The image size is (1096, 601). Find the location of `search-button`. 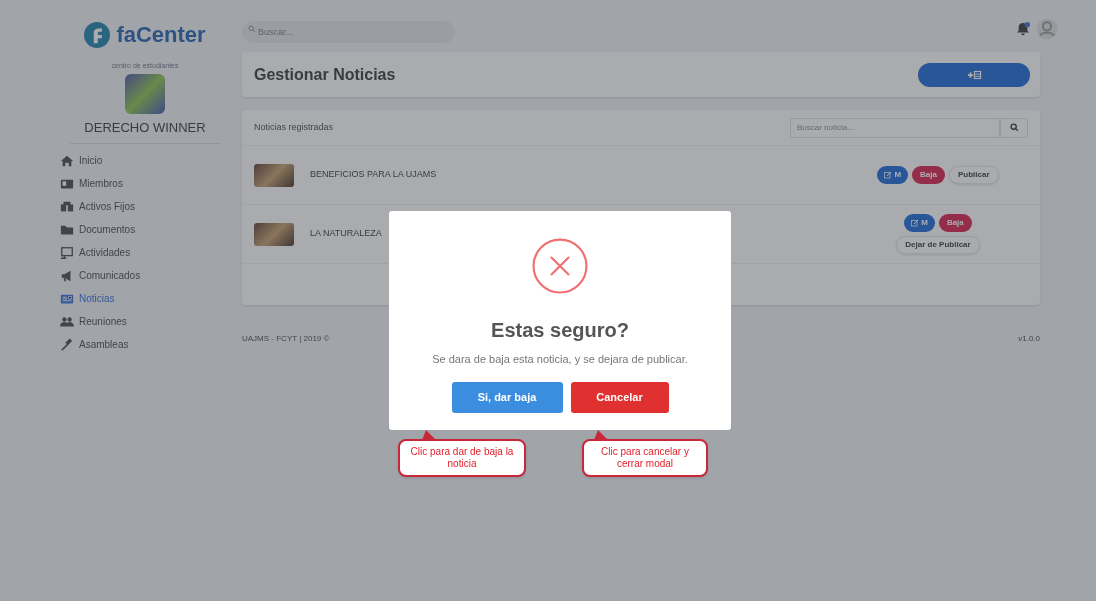

search-button is located at coordinates (1014, 127).